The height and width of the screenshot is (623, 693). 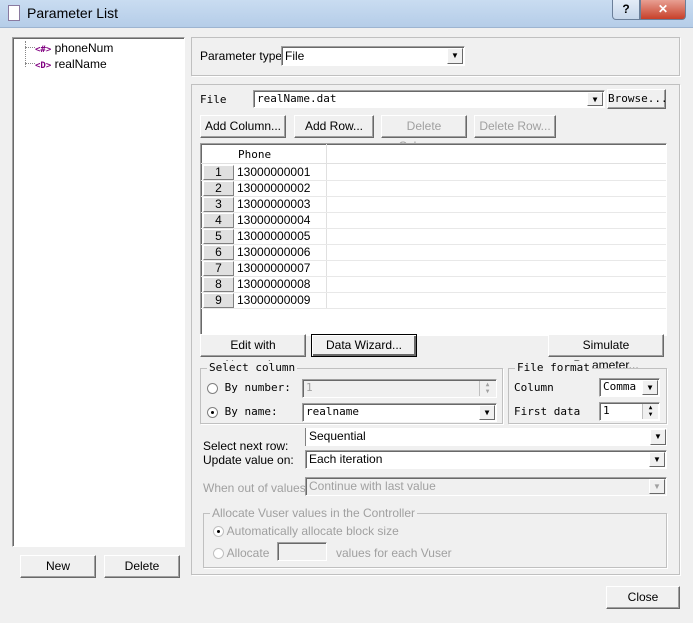 What do you see at coordinates (248, 460) in the screenshot?
I see `update-value-label: Update value on:` at bounding box center [248, 460].